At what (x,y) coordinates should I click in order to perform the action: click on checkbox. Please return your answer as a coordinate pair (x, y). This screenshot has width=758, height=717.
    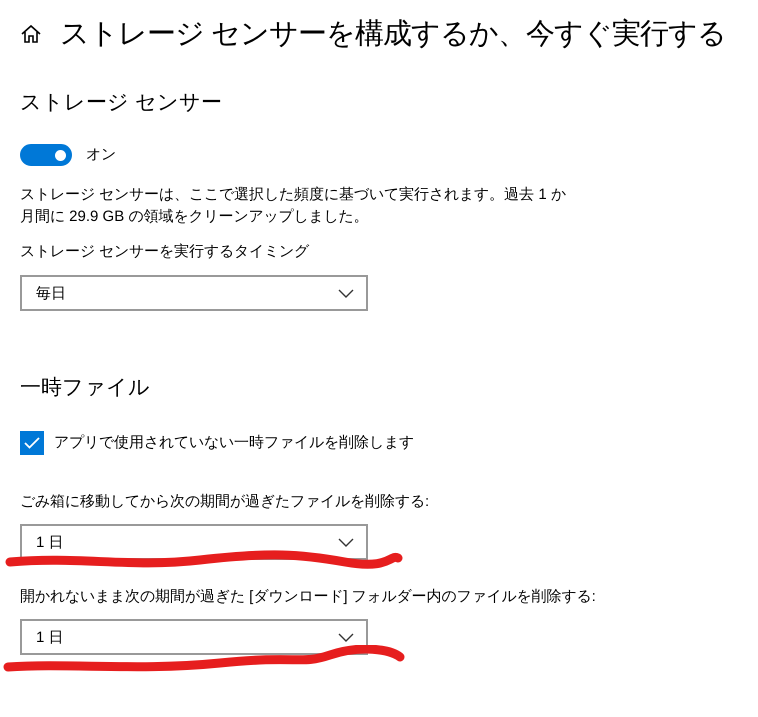
    Looking at the image, I should click on (32, 443).